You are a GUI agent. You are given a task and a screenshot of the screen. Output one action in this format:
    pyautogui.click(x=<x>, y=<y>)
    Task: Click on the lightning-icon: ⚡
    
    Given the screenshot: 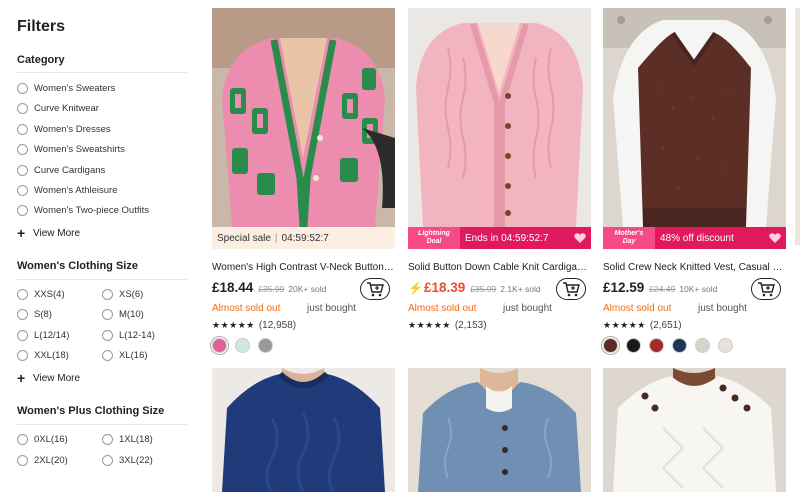 What is the action you would take?
    pyautogui.click(x=415, y=288)
    